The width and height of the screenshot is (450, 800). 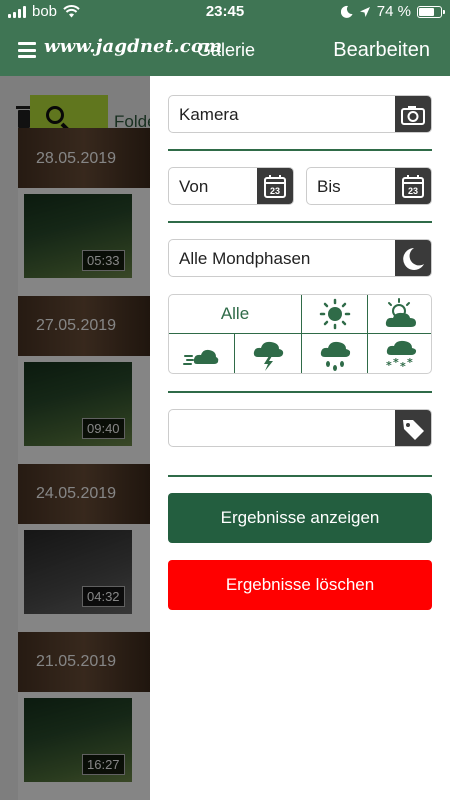 I want to click on thunderstorm-icon, so click(x=268, y=356).